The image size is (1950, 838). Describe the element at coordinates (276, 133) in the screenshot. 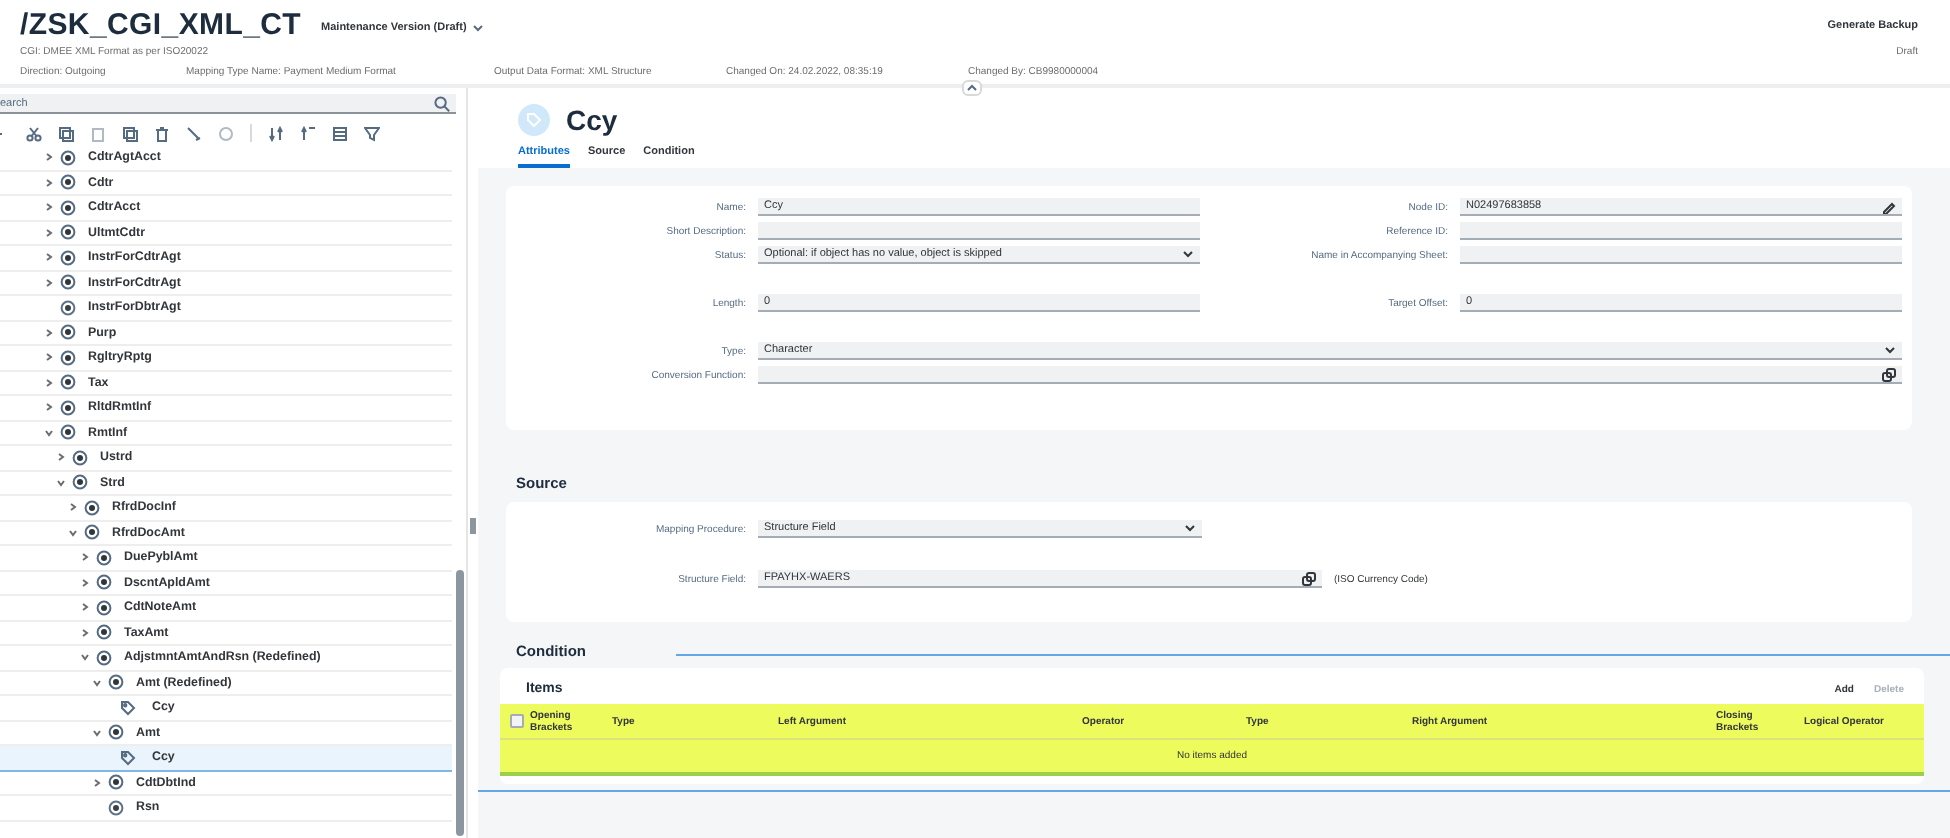

I see `sort-icon` at that location.